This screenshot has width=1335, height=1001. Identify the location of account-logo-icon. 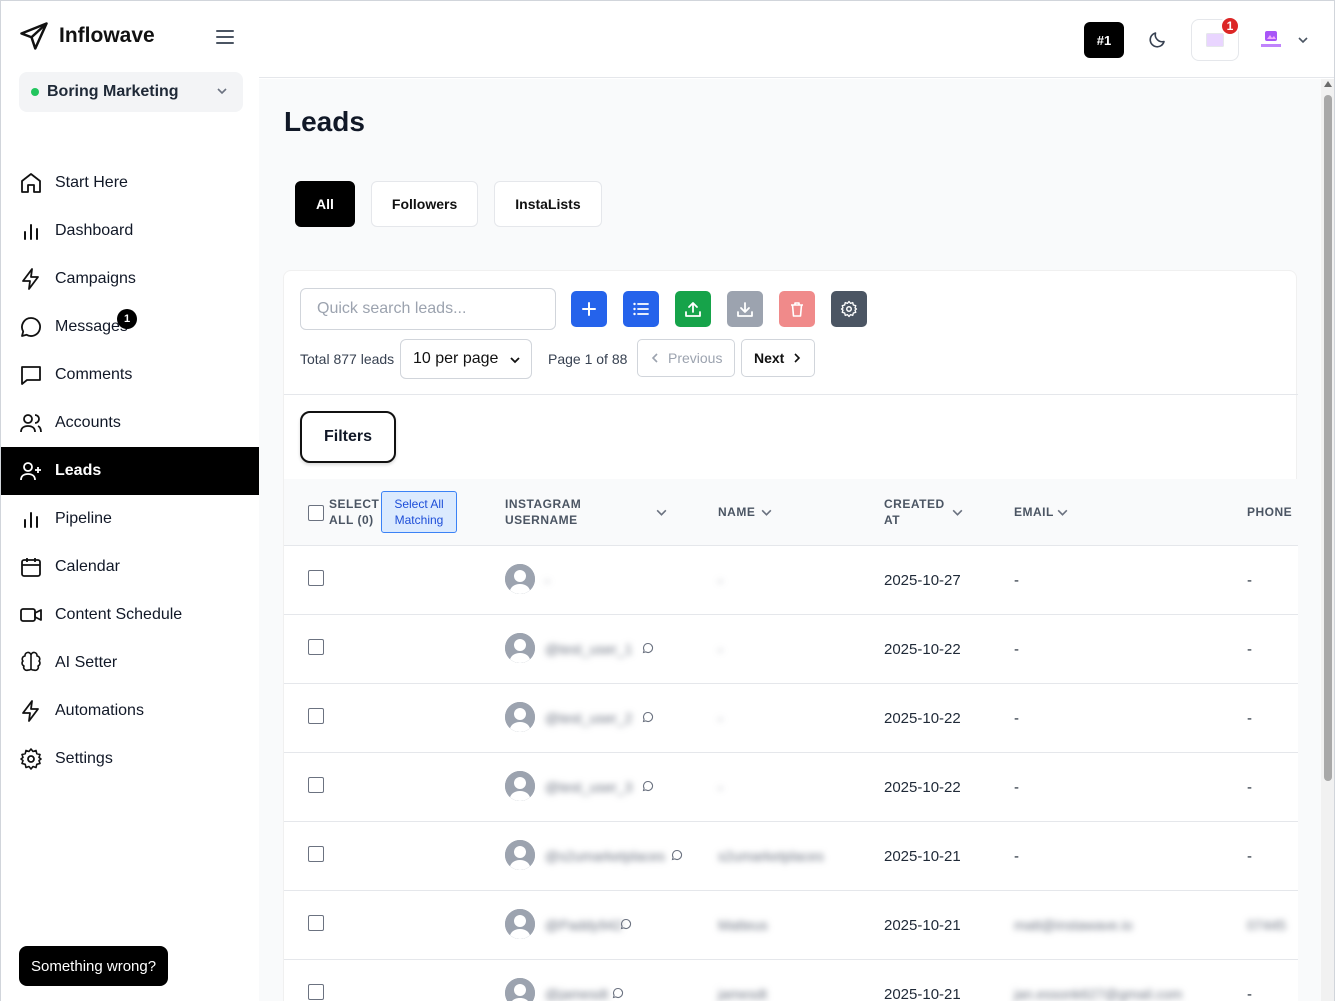
(1271, 40).